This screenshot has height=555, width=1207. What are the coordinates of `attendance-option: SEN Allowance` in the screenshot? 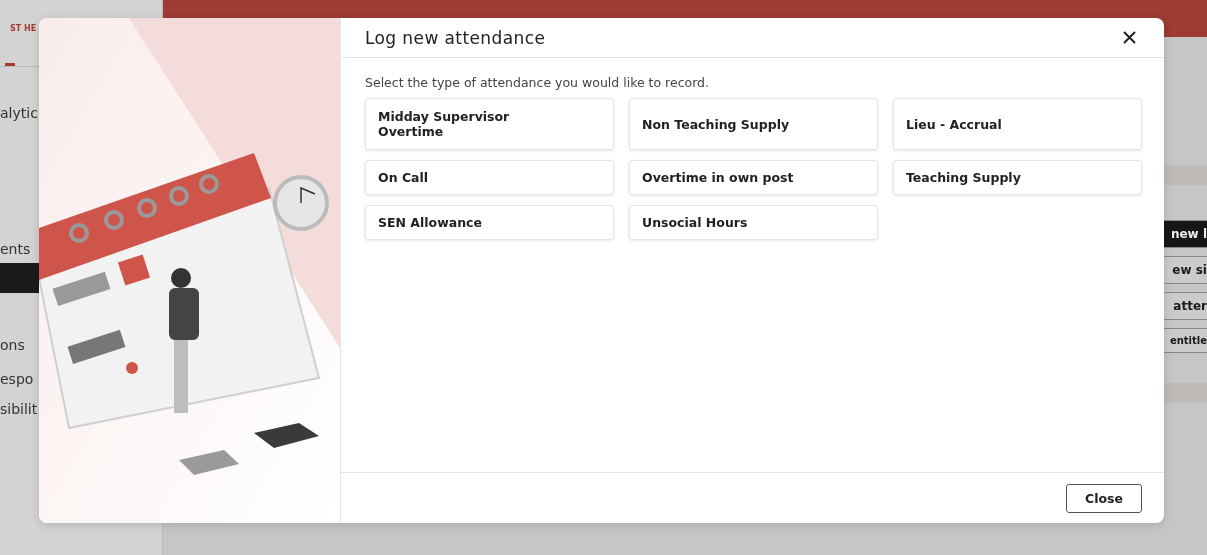 It's located at (489, 222).